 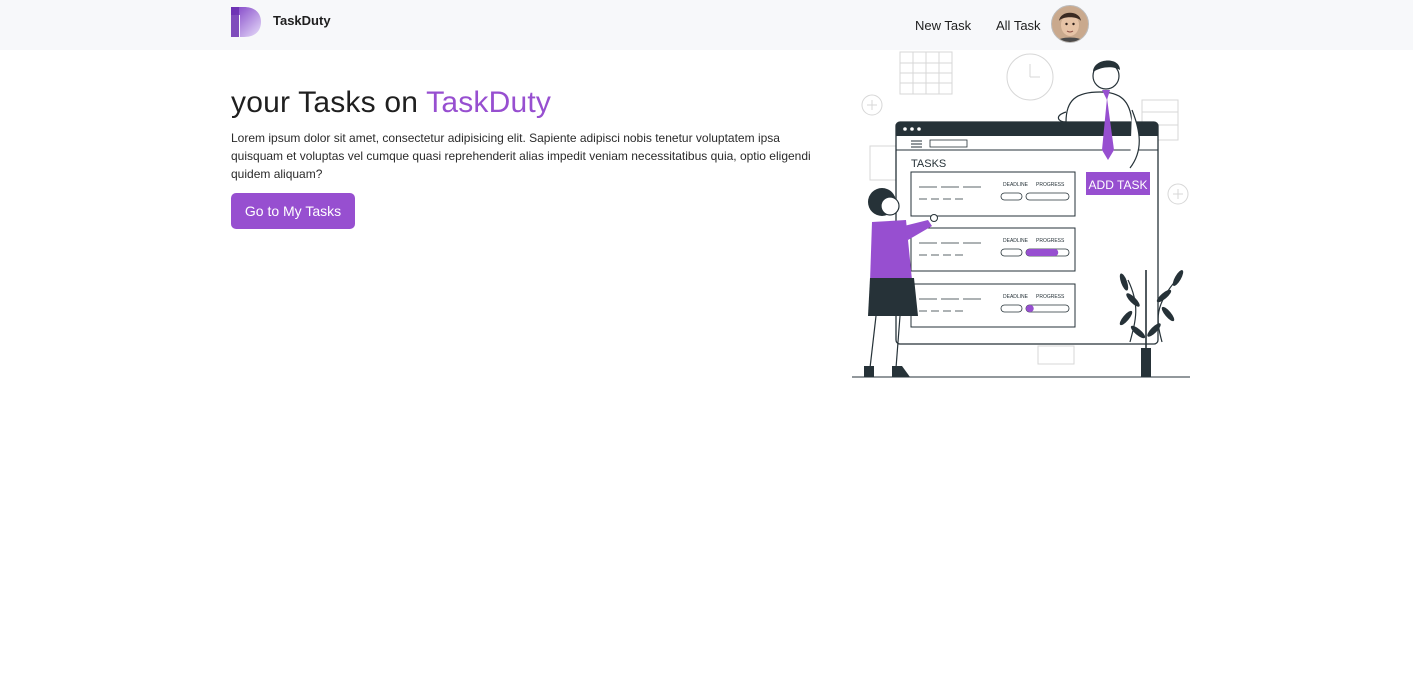 I want to click on hero-title: your Tasks on TaskDuty, so click(x=391, y=103).